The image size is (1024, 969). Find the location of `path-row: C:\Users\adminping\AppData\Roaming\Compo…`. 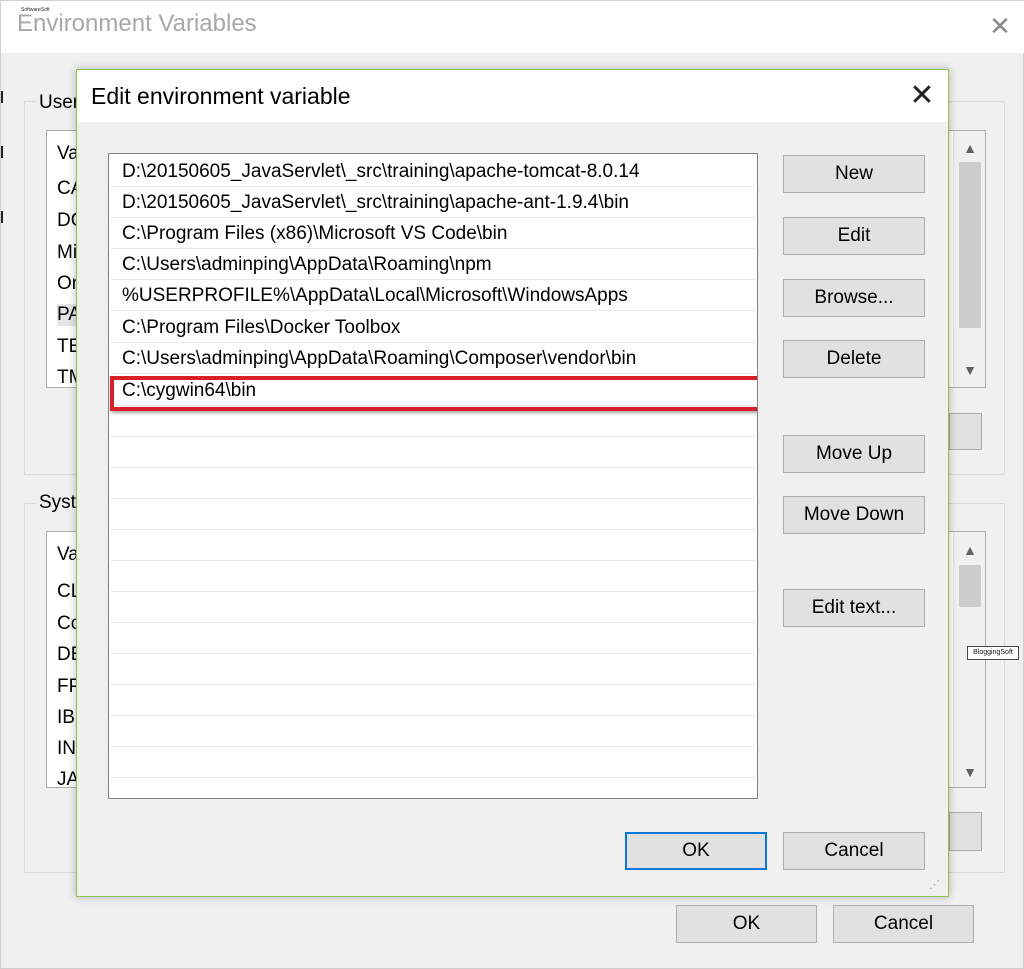

path-row: C:\Users\adminping\AppData\Roaming\Compo… is located at coordinates (433, 358).